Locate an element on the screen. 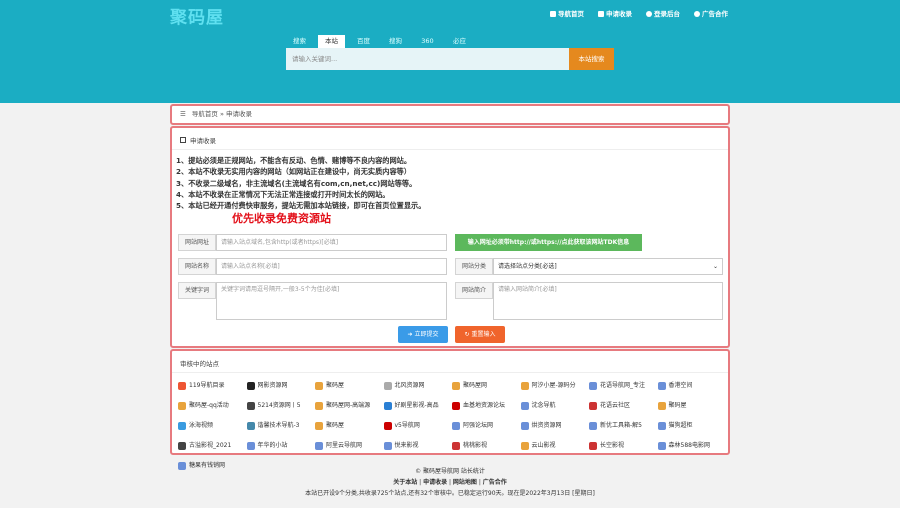  site-link: 好剧星影视-高品 is located at coordinates (418, 405).